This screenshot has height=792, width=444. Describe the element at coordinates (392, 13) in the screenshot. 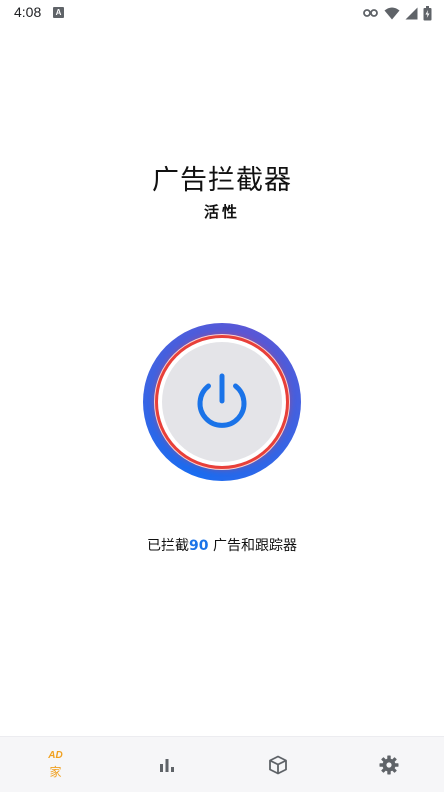

I see `wifi-icon` at that location.